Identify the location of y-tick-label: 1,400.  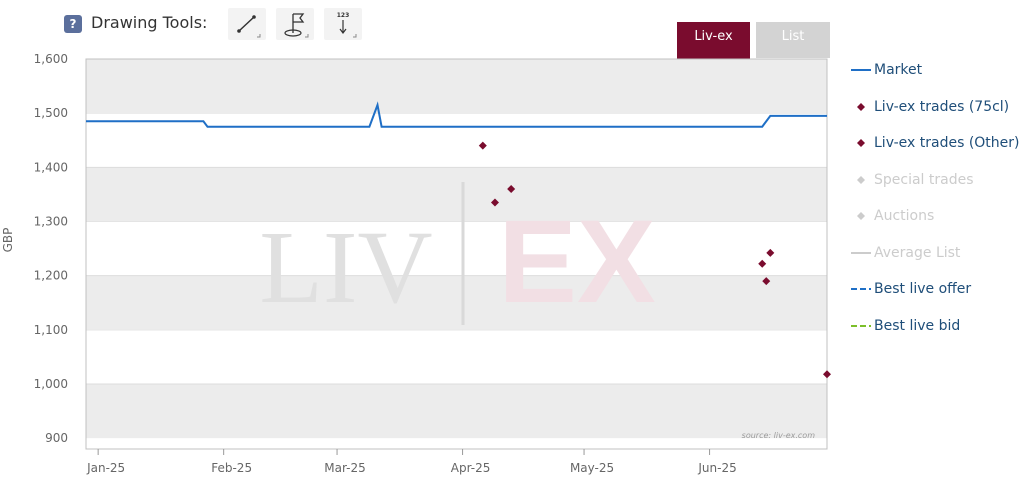
(51, 167).